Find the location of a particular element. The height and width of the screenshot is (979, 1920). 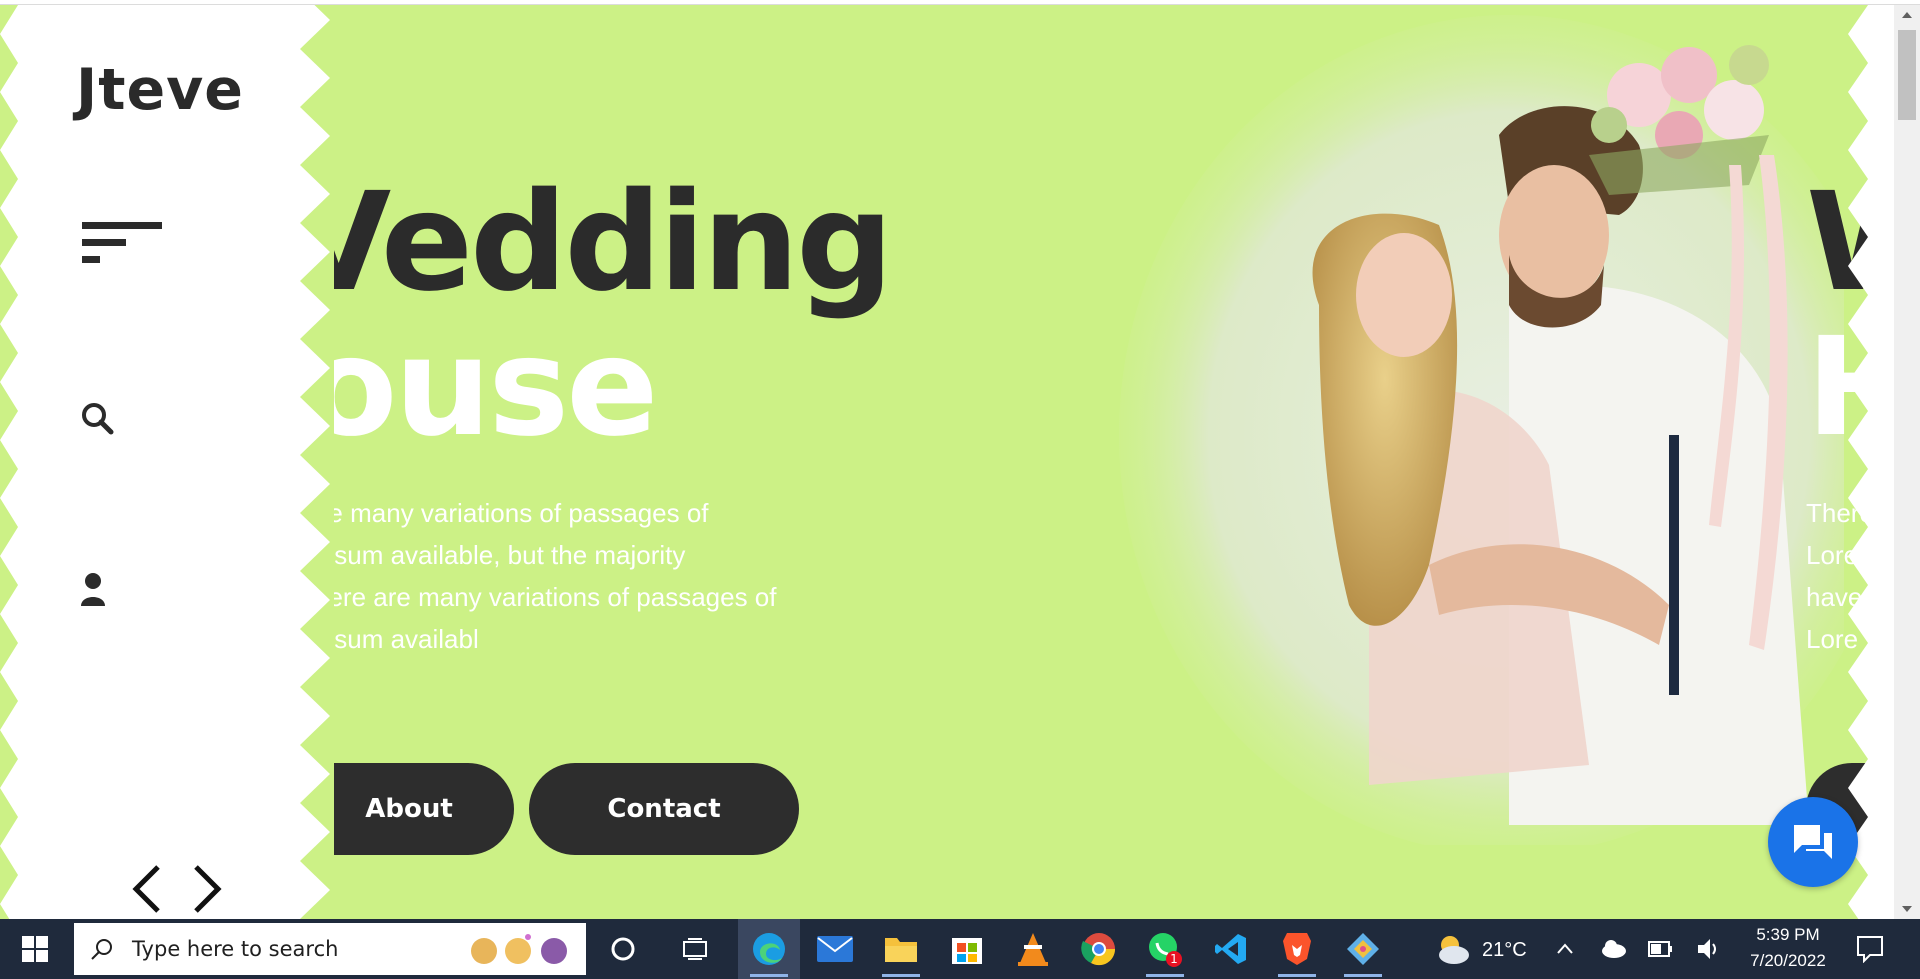

folder-icon is located at coordinates (901, 950).